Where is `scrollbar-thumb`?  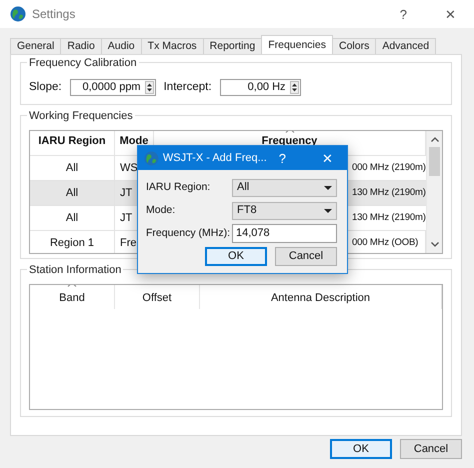
scrollbar-thumb is located at coordinates (434, 161).